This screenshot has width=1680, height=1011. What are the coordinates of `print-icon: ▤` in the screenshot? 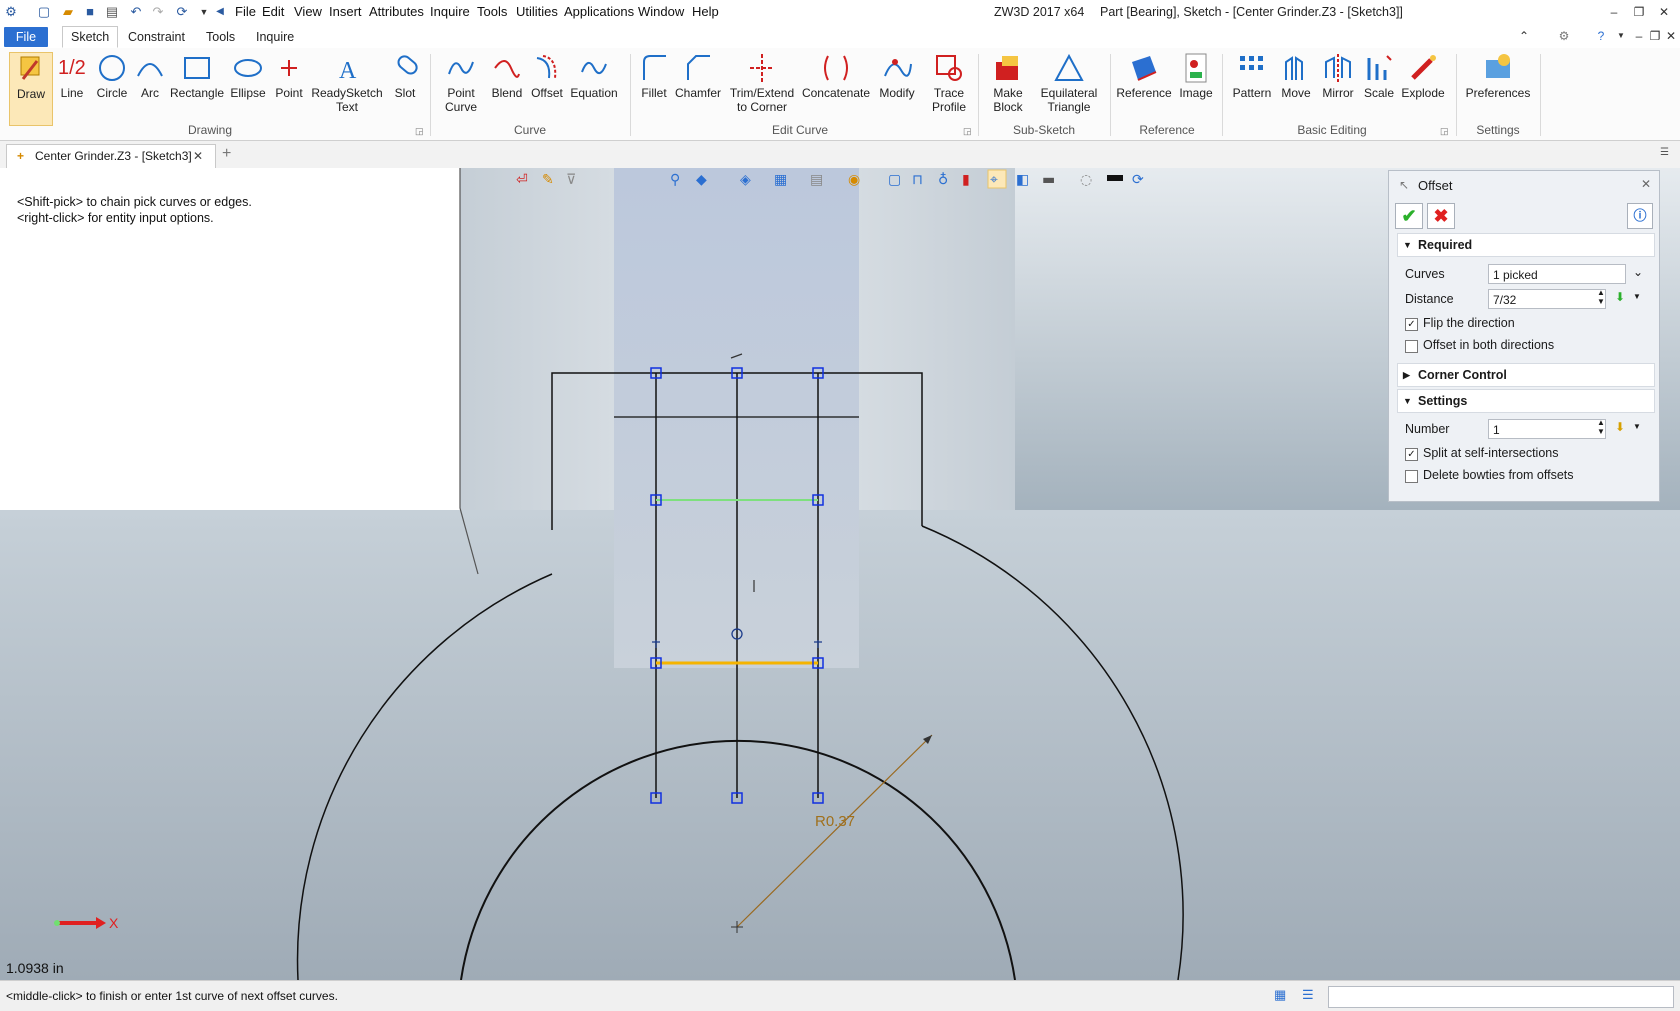 It's located at (112, 12).